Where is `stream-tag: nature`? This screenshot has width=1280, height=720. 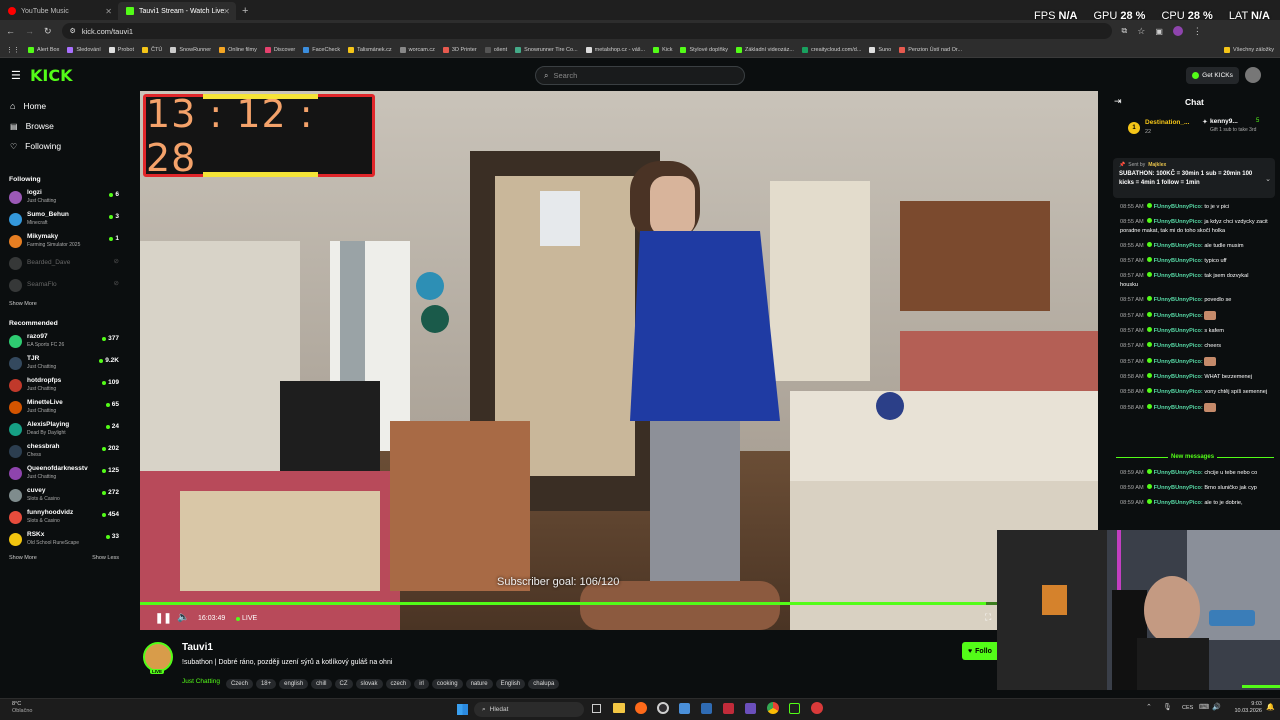 stream-tag: nature is located at coordinates (479, 684).